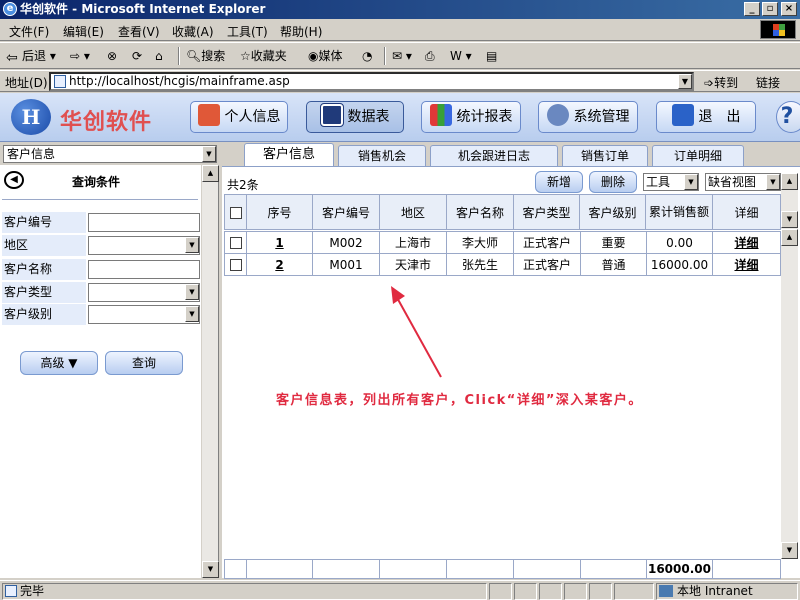  Describe the element at coordinates (29, 31) in the screenshot. I see `menu-file: 文件(F)` at that location.